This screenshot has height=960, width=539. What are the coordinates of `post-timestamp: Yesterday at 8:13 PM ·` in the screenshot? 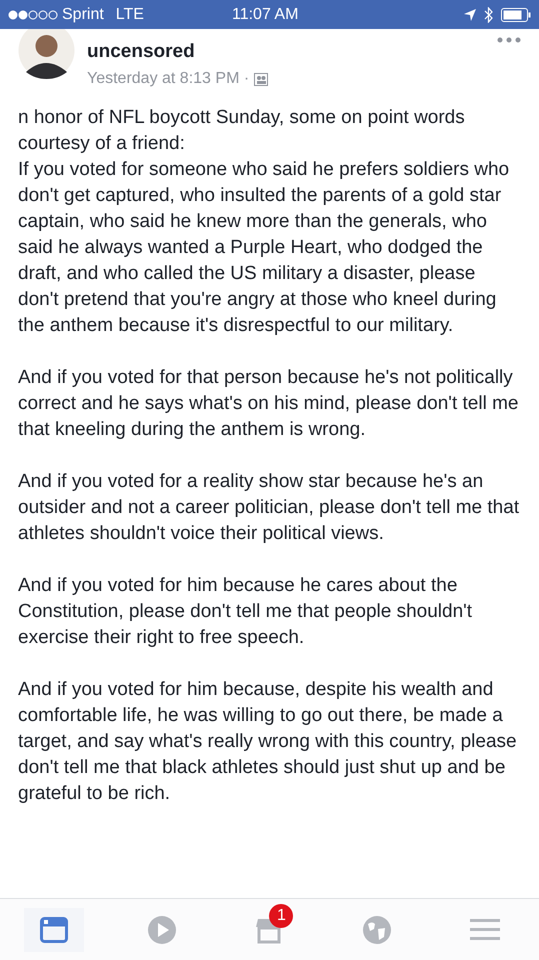 It's located at (168, 79).